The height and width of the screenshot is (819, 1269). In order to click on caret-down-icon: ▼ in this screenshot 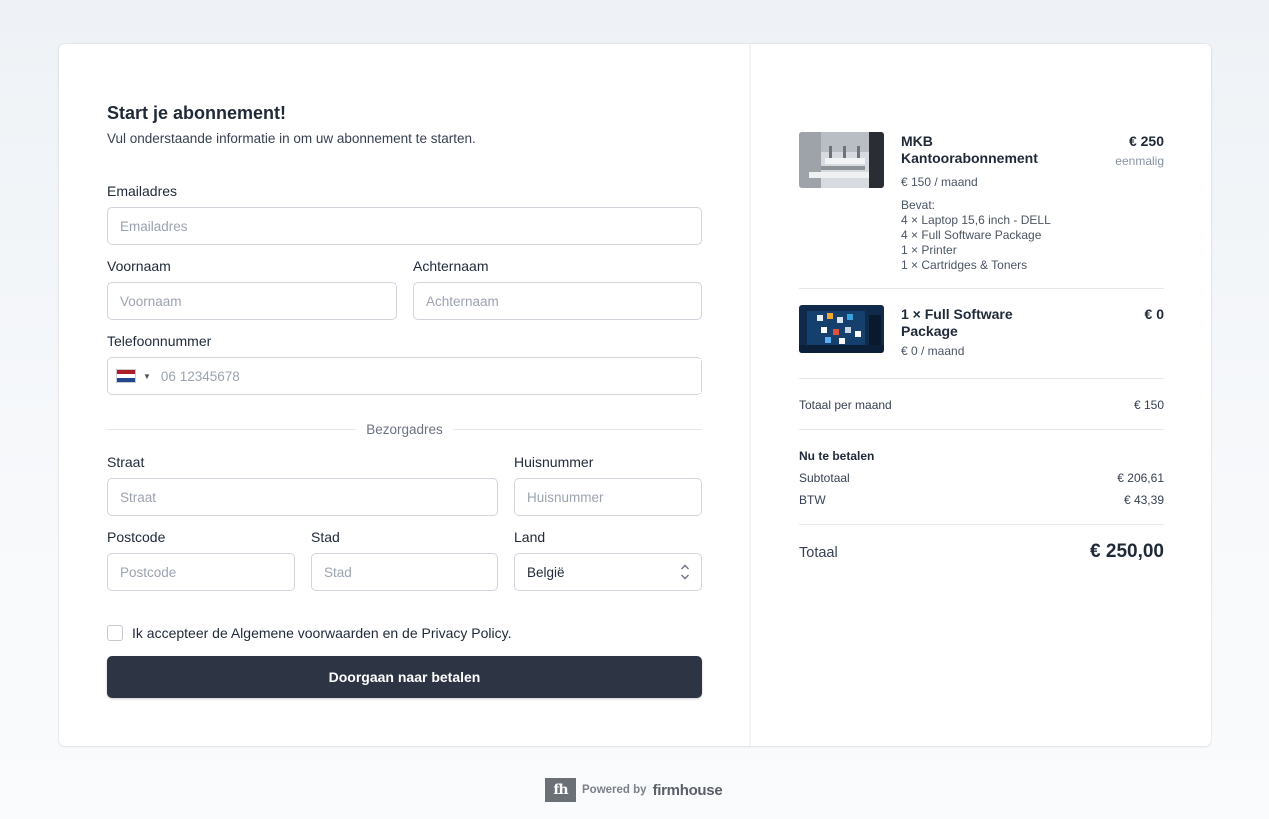, I will do `click(147, 376)`.